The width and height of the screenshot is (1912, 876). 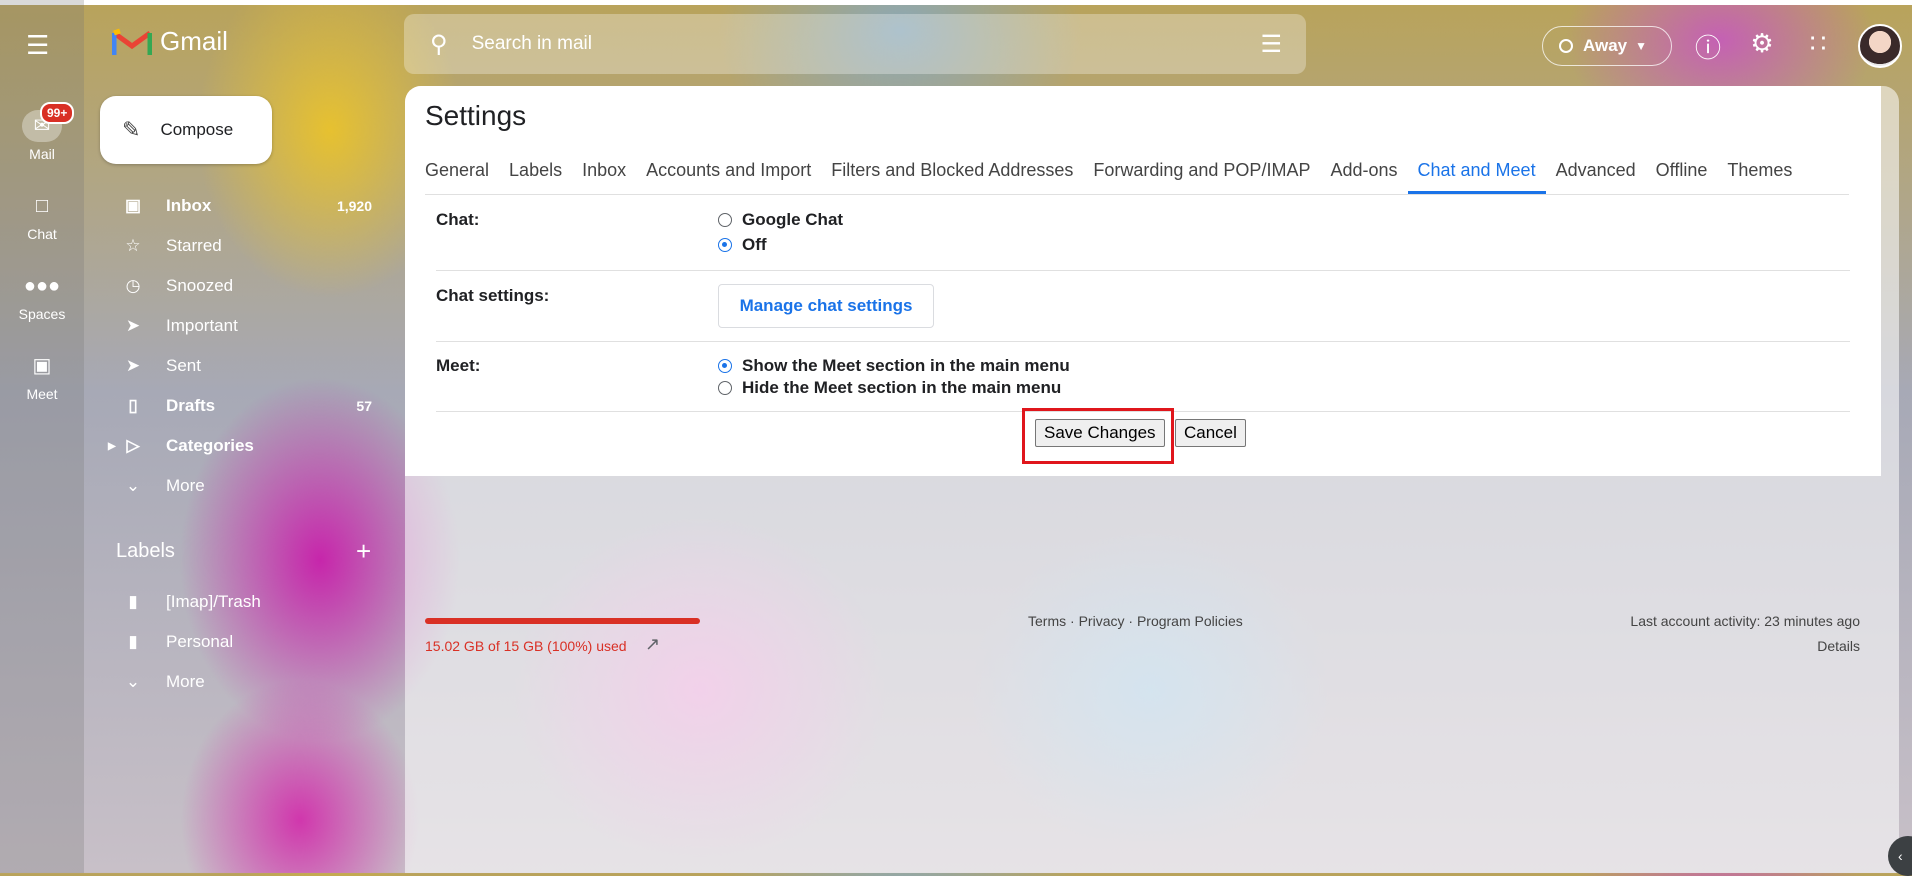 What do you see at coordinates (39, 45) in the screenshot?
I see `menu-icon: ☰` at bounding box center [39, 45].